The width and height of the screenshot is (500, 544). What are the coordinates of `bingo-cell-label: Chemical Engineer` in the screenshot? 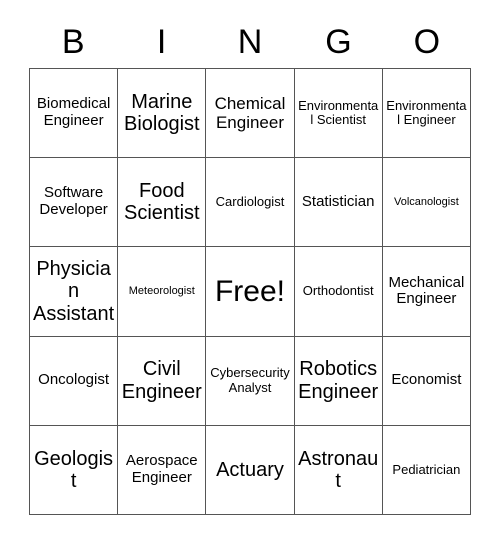 It's located at (250, 113).